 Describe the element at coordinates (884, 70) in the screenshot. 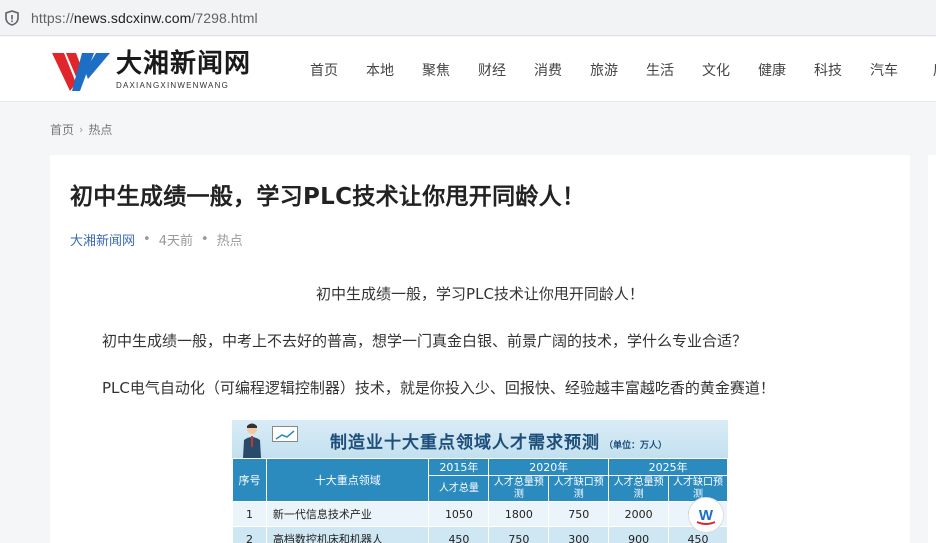

I see `nav-item-auto: 汽车` at that location.